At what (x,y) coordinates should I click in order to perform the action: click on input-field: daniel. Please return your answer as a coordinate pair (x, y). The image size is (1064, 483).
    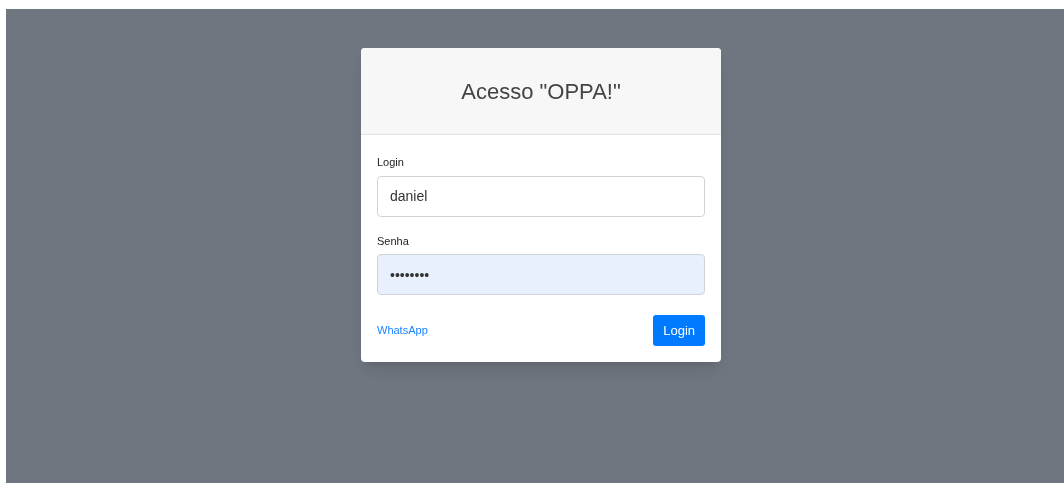
    Looking at the image, I should click on (541, 196).